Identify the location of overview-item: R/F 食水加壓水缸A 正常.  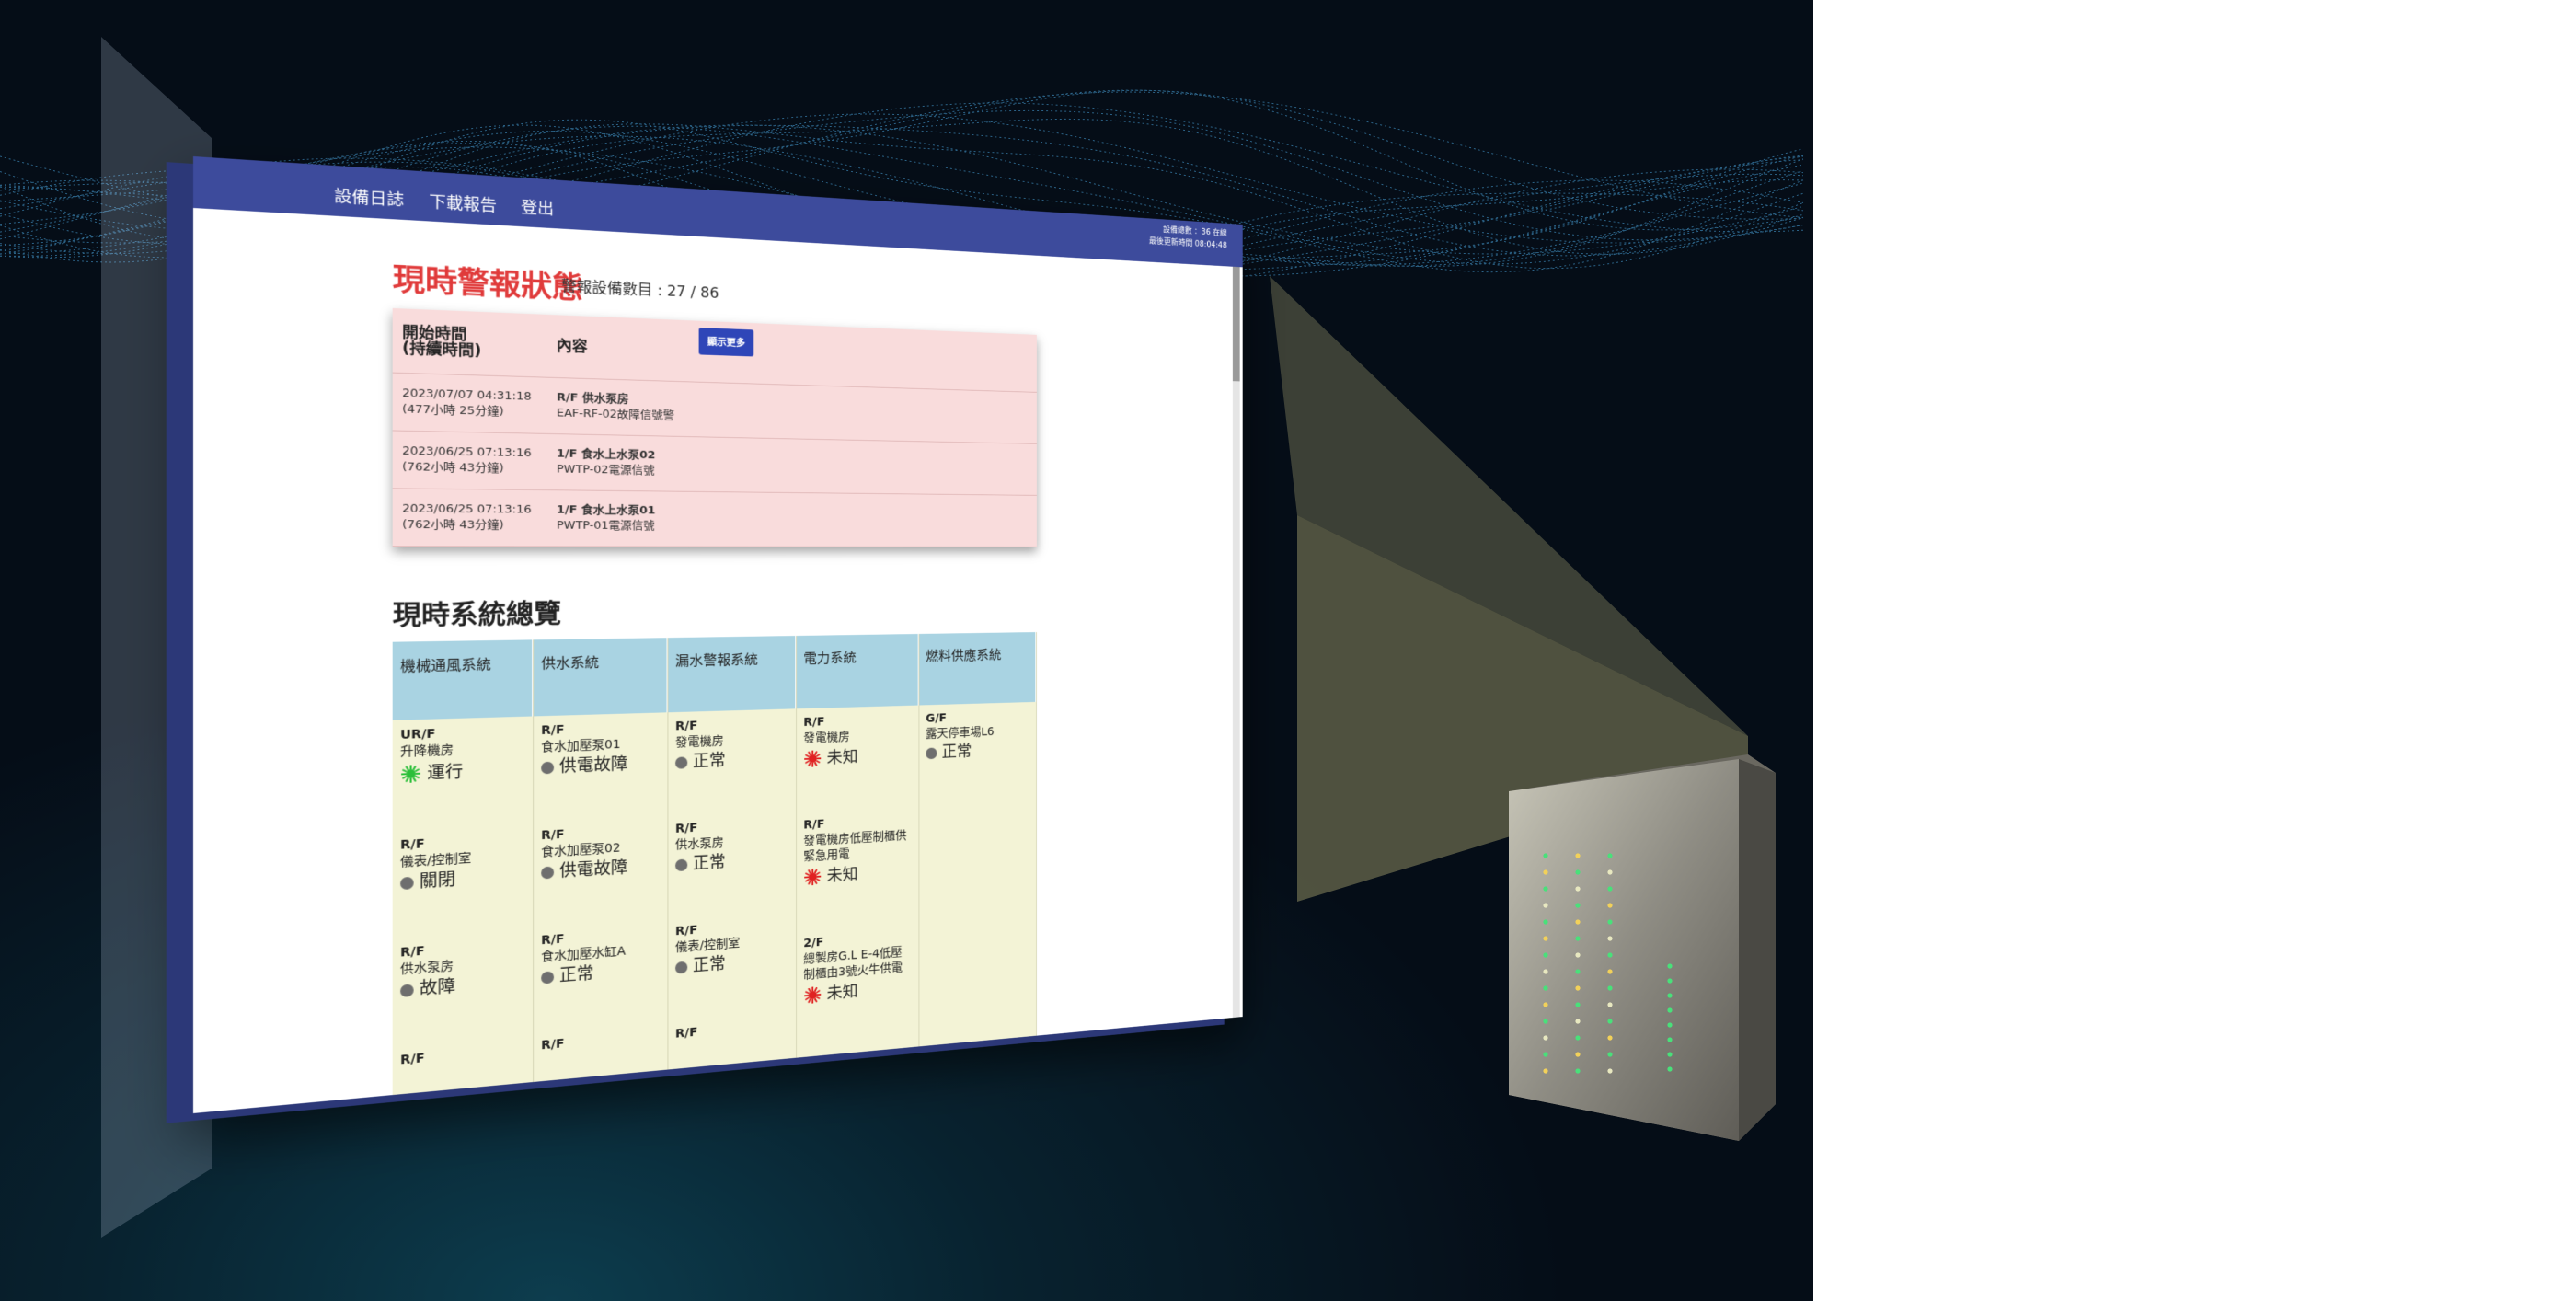
(601, 955).